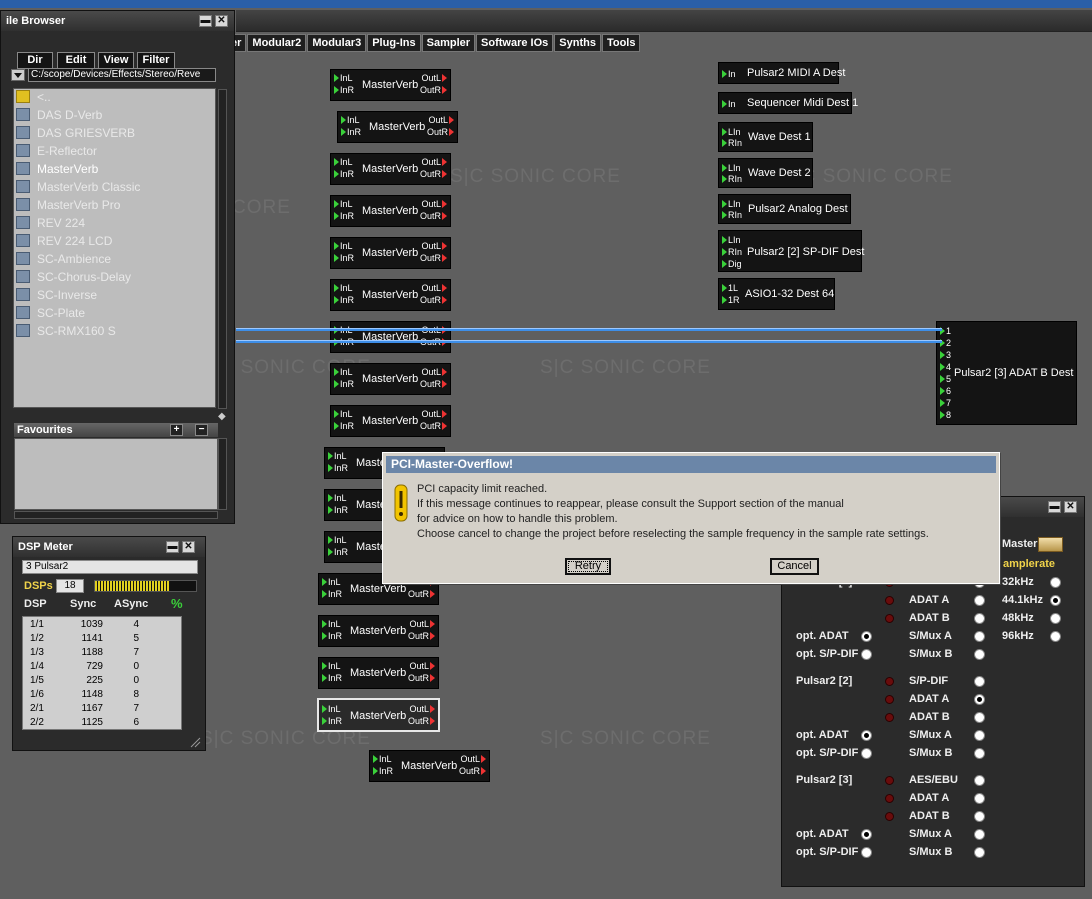 Image resolution: width=1092 pixels, height=899 pixels. What do you see at coordinates (791, 251) in the screenshot?
I see `dest-pulsar2-spdif: LIn RIn Dig Pulsar2 [2] SP-DIF Dest` at bounding box center [791, 251].